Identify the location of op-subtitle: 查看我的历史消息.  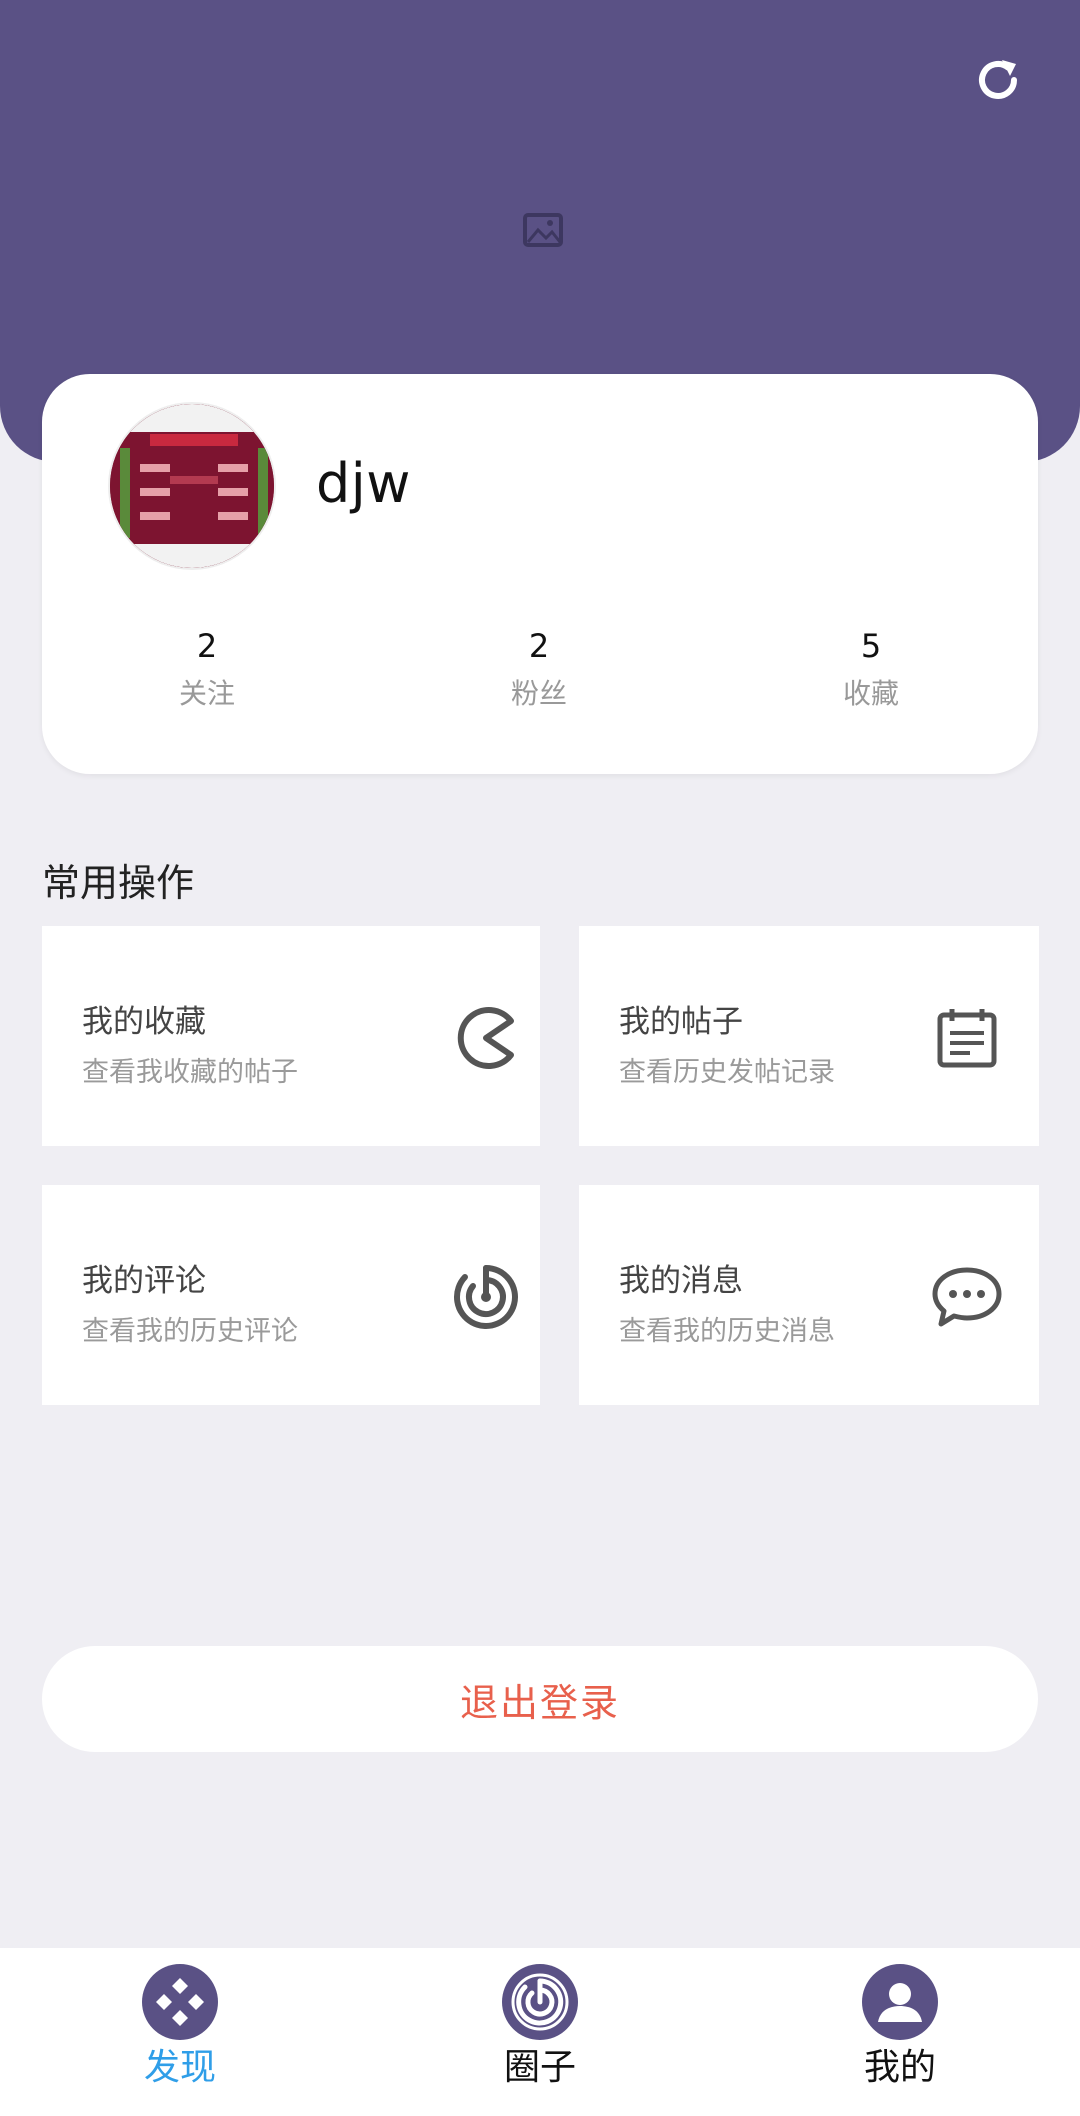
(727, 1331).